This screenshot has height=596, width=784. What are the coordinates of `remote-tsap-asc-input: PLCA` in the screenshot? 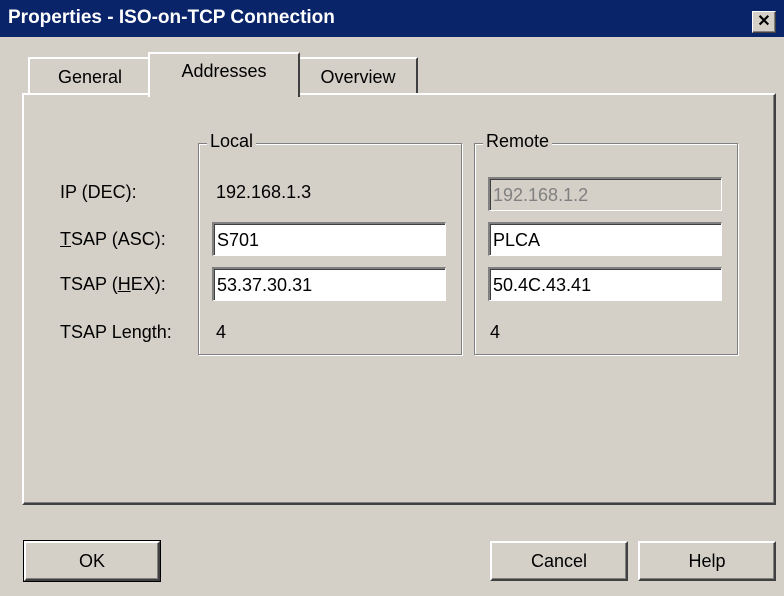 It's located at (605, 239).